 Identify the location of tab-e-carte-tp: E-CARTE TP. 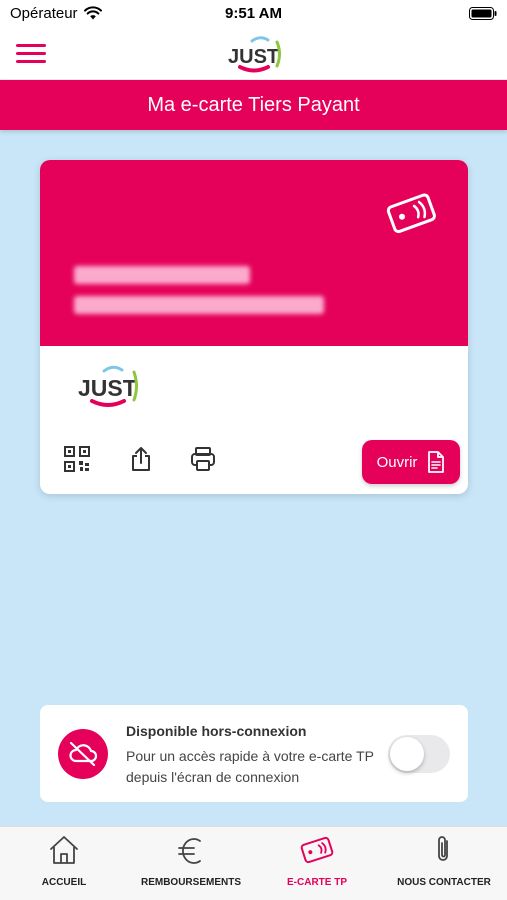
(317, 863).